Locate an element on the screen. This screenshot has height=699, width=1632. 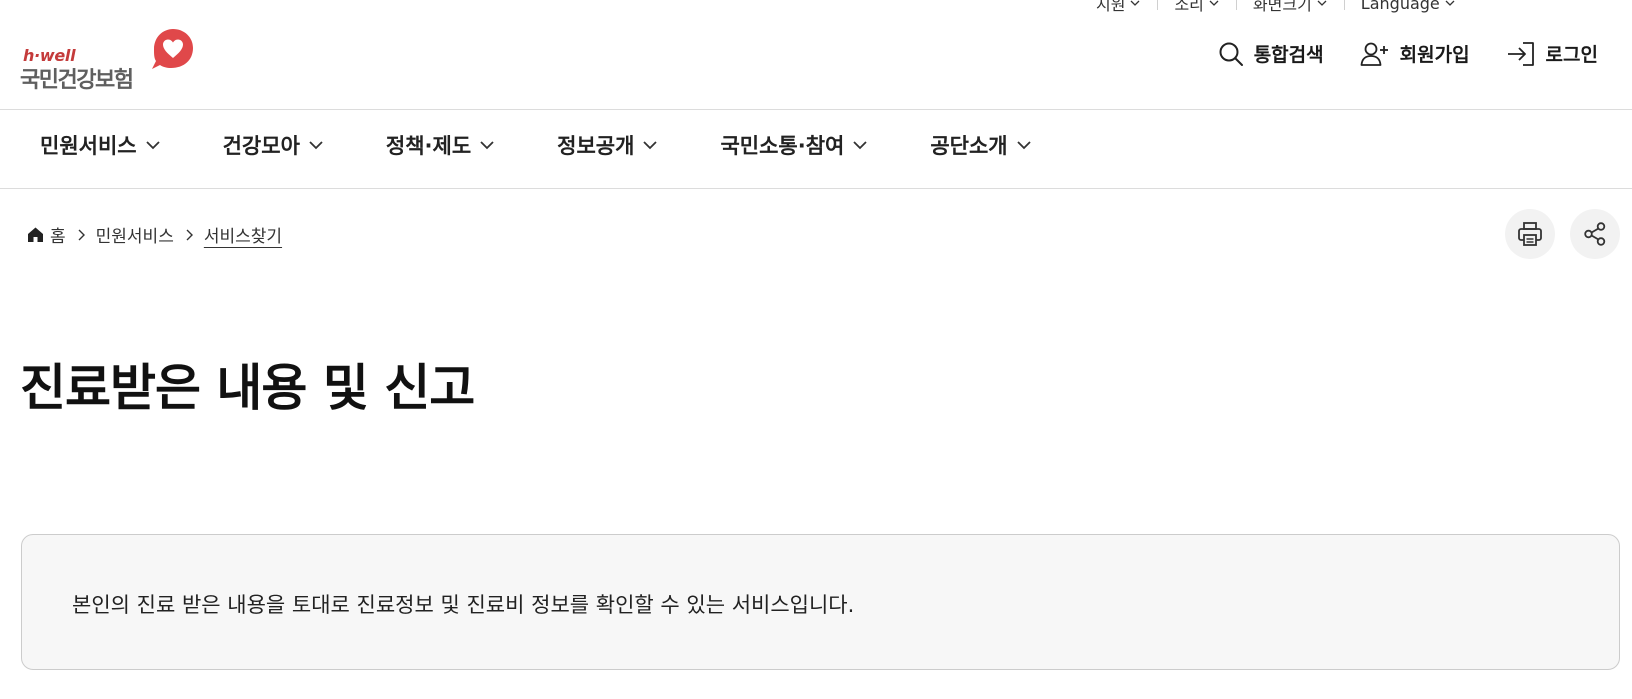
util-language-menu: Language is located at coordinates (1408, 6).